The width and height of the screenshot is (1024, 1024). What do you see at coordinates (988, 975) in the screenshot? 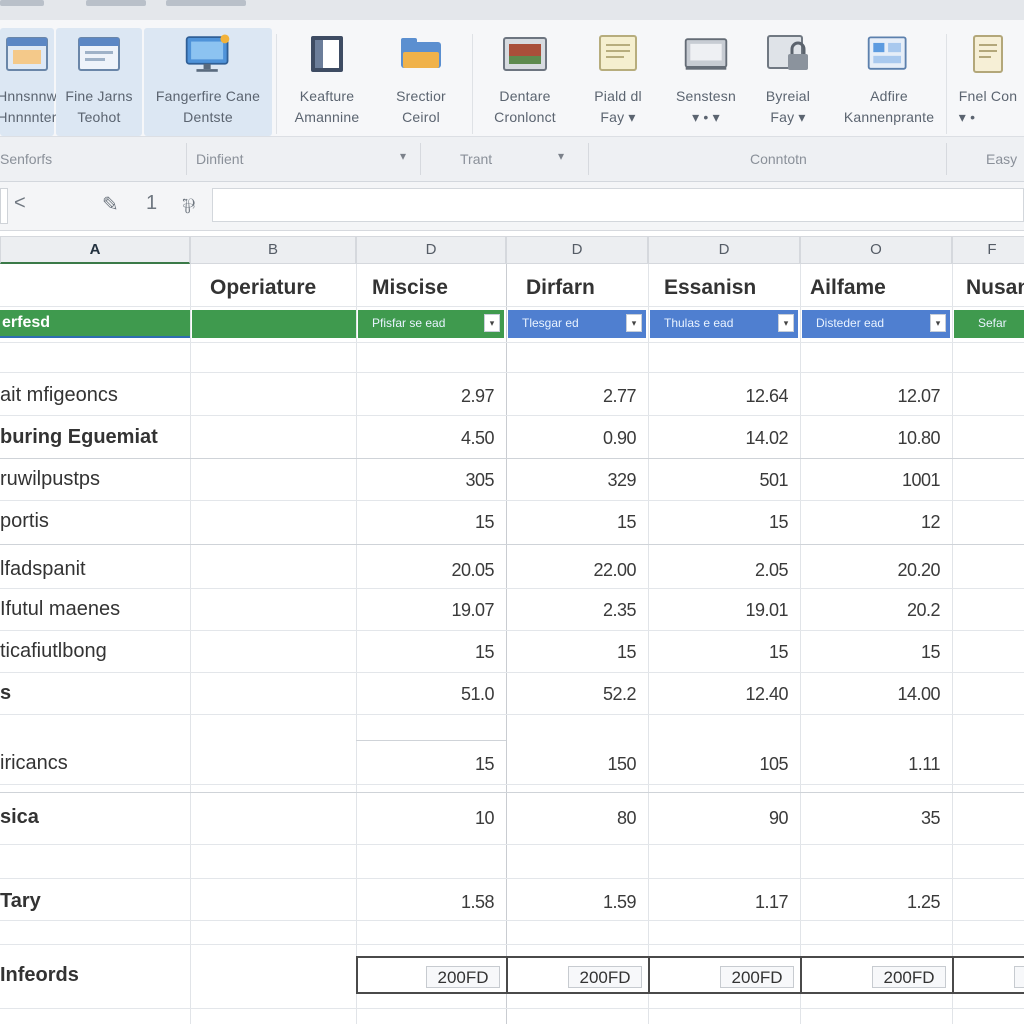
I see `total-cell` at bounding box center [988, 975].